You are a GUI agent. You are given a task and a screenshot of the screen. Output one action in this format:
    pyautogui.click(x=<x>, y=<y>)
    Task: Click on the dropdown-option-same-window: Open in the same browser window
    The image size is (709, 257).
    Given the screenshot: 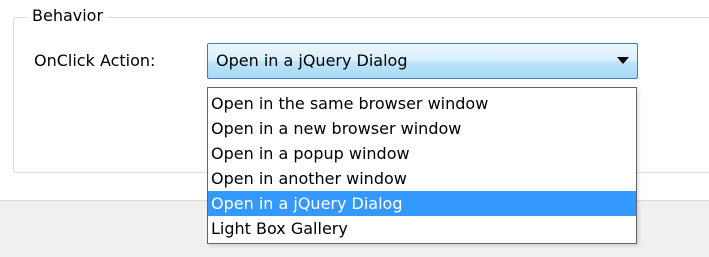 What is the action you would take?
    pyautogui.click(x=422, y=103)
    